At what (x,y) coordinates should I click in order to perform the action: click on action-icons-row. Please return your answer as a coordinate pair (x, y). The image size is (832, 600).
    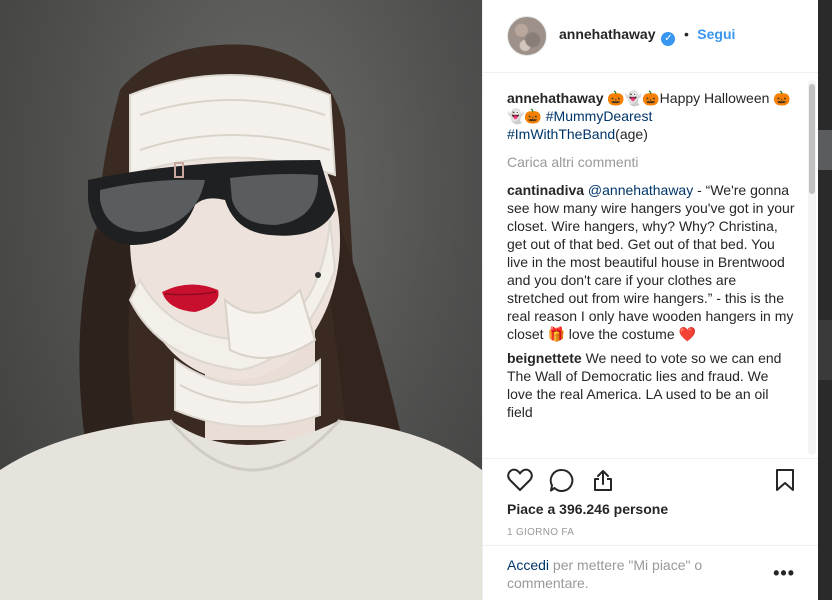
    Looking at the image, I should click on (651, 480).